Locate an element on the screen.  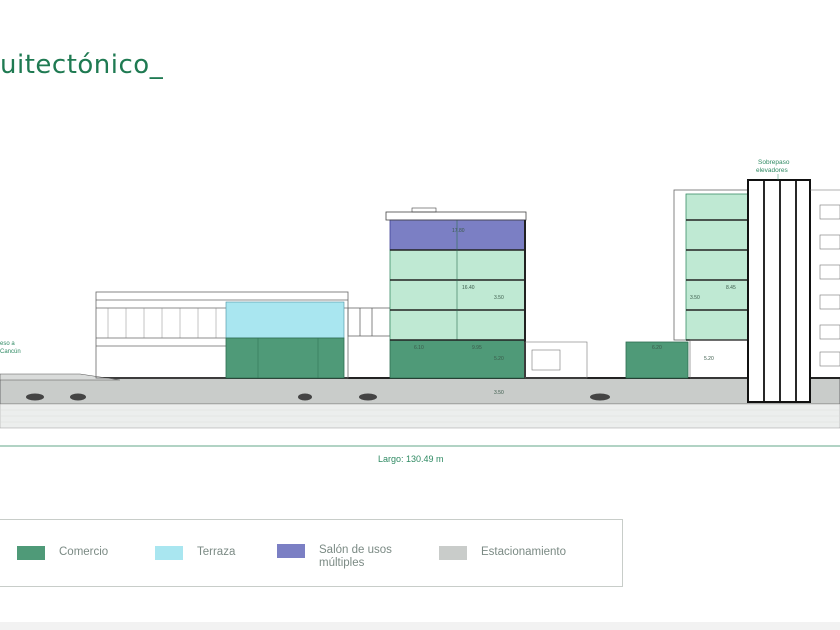
connector-low is located at coordinates (556, 360).